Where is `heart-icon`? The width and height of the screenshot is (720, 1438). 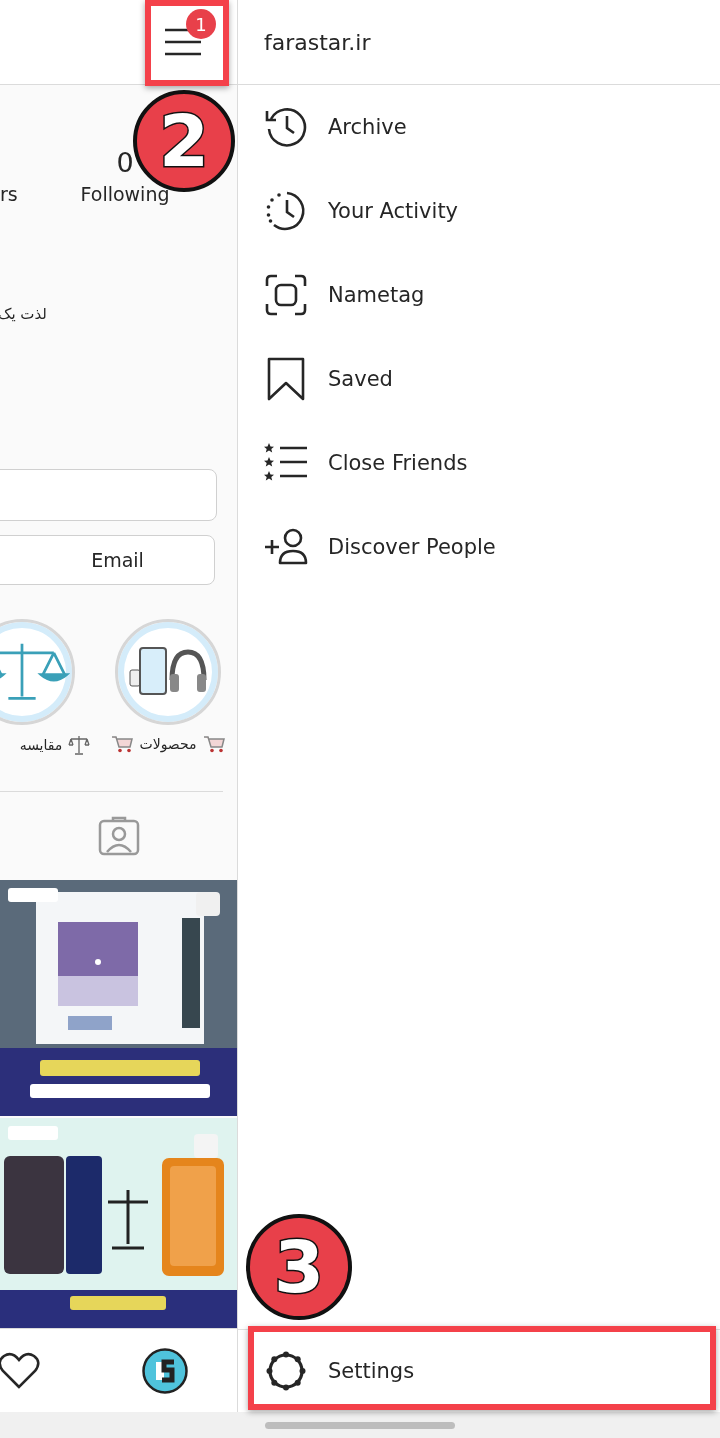 heart-icon is located at coordinates (20, 1370).